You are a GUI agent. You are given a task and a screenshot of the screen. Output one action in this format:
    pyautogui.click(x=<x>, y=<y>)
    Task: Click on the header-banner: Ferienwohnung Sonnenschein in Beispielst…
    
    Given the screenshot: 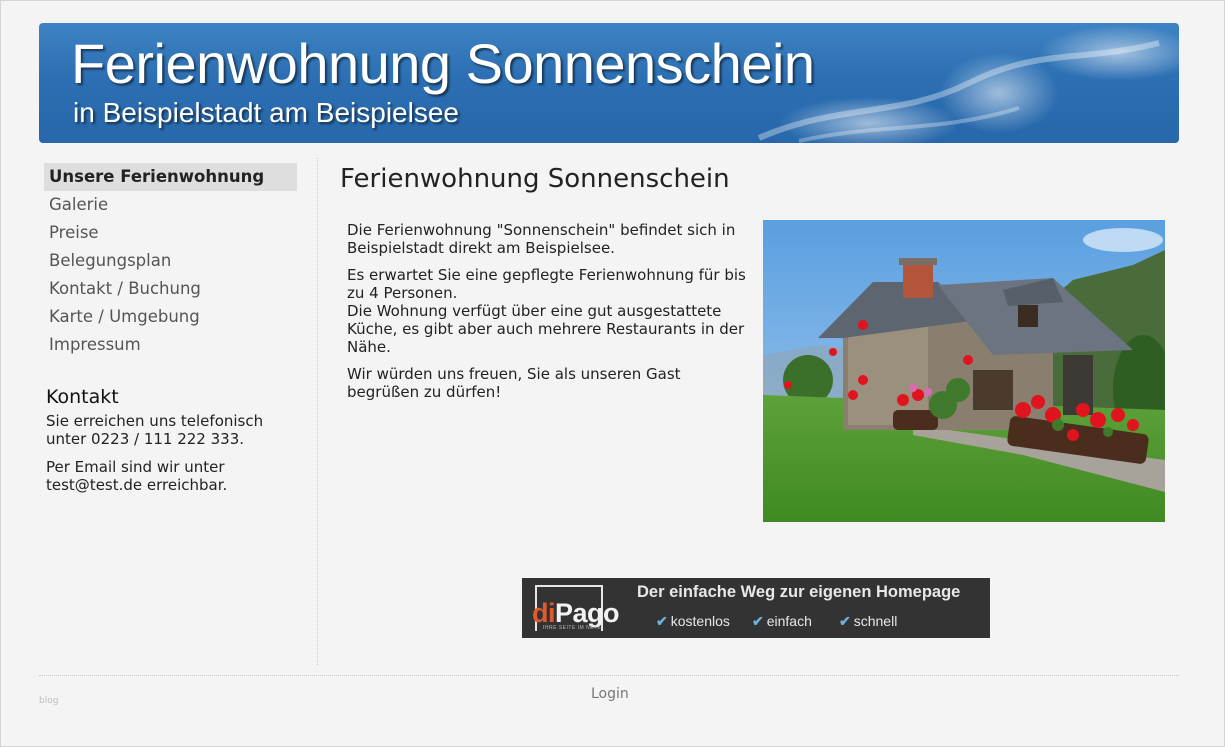 What is the action you would take?
    pyautogui.click(x=609, y=83)
    